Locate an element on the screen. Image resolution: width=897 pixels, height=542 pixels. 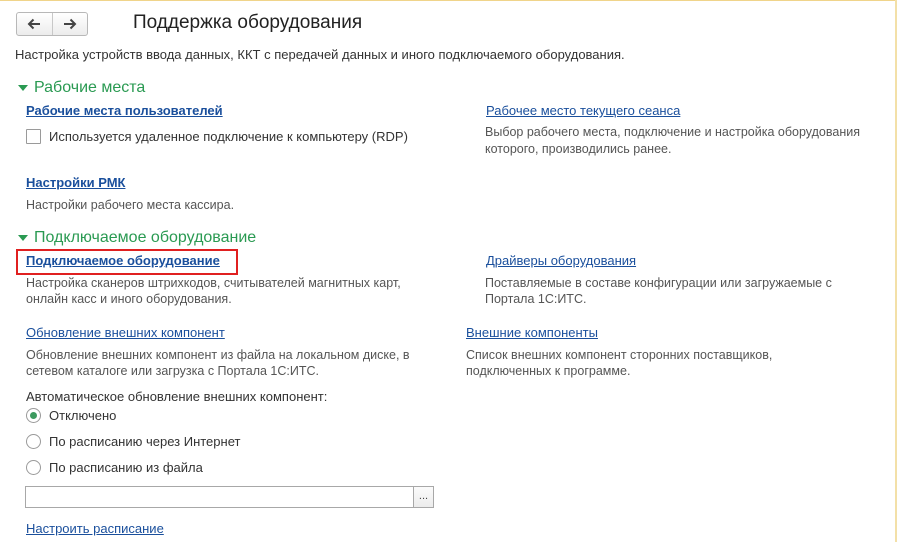
forward-button is located at coordinates (69, 24).